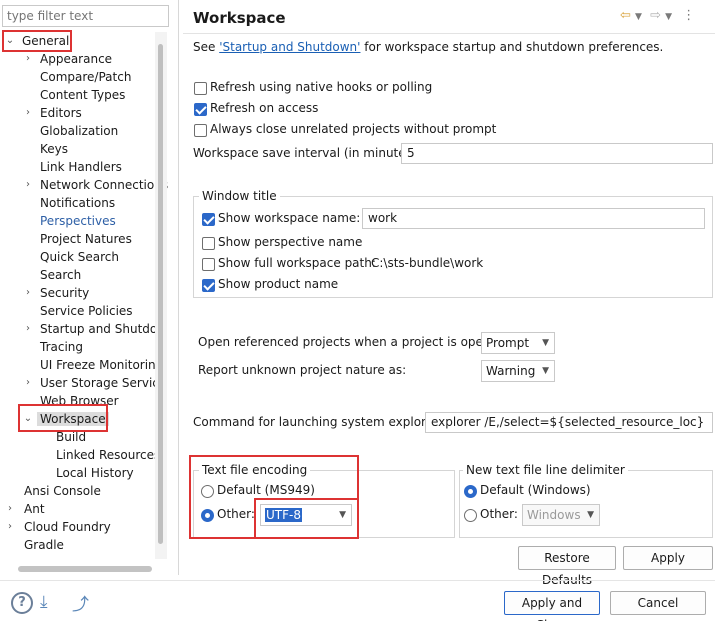  What do you see at coordinates (688, 15) in the screenshot?
I see `more-menu-icon: ⋮` at bounding box center [688, 15].